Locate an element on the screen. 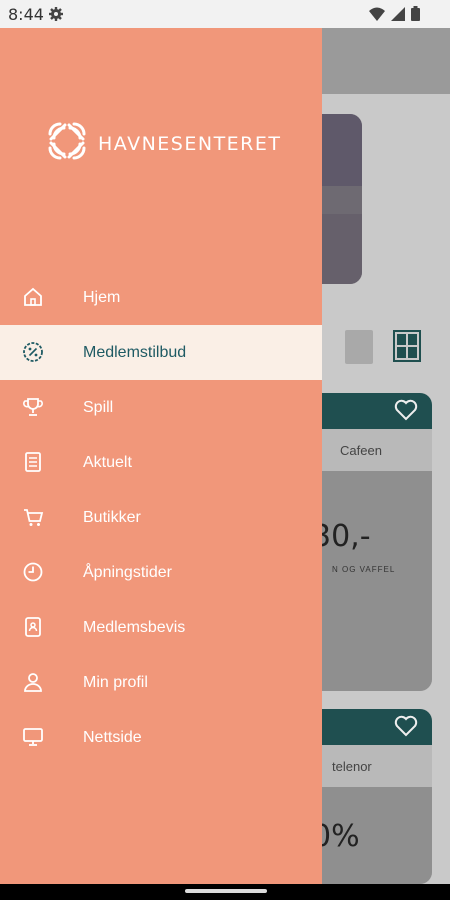  nav-item-butikker: Butikker is located at coordinates (161, 517).